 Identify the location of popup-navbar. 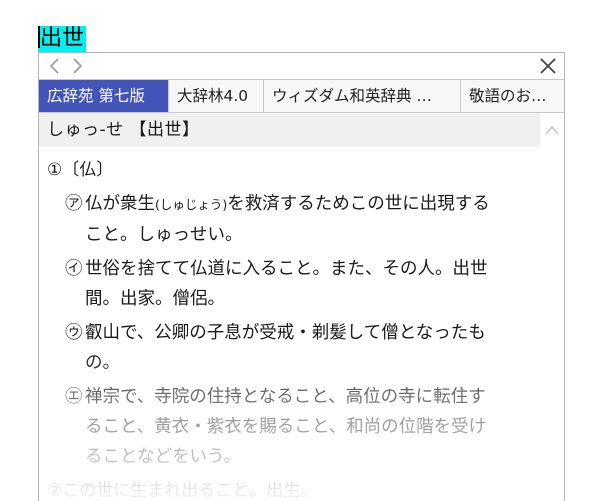
(301, 66).